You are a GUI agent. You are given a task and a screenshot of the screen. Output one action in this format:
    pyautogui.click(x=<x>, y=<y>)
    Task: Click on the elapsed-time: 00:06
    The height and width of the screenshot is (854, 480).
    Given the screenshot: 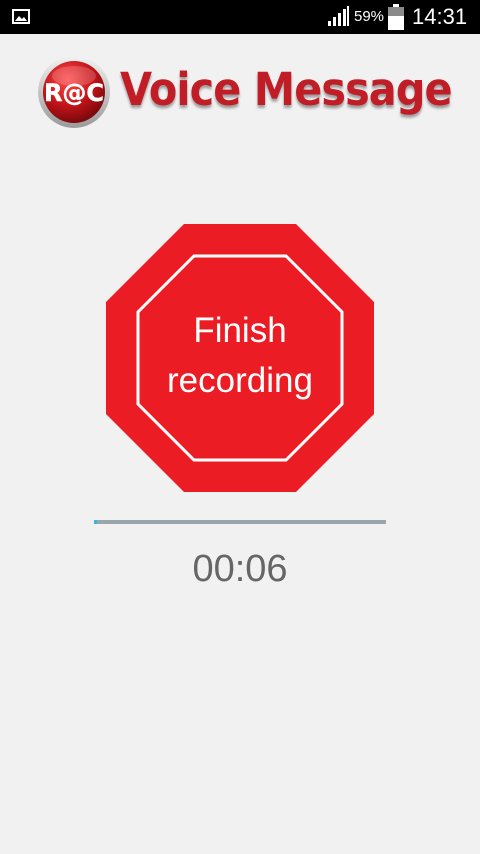 What is the action you would take?
    pyautogui.click(x=240, y=569)
    